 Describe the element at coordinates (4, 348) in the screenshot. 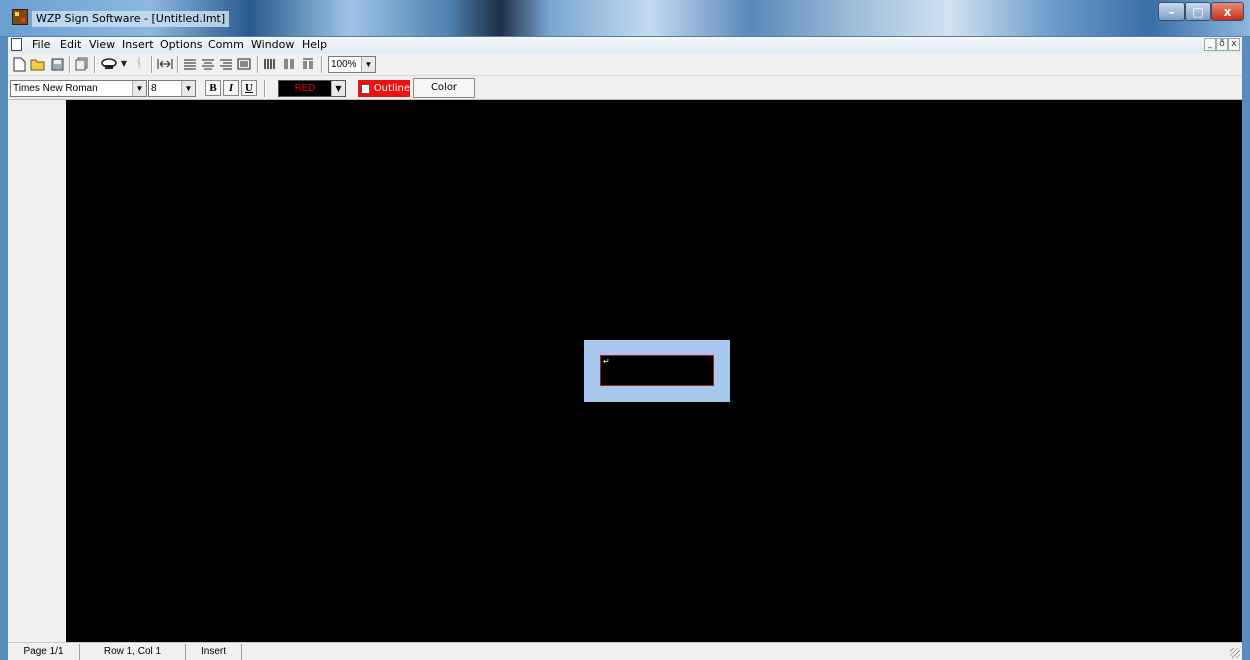

I see `window-frame-left` at that location.